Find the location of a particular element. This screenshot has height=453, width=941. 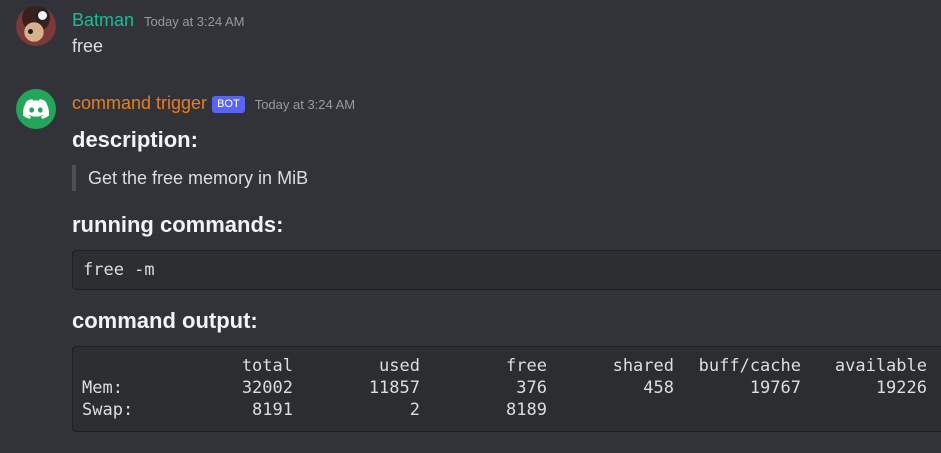

column-header: buff/cache is located at coordinates (749, 366).